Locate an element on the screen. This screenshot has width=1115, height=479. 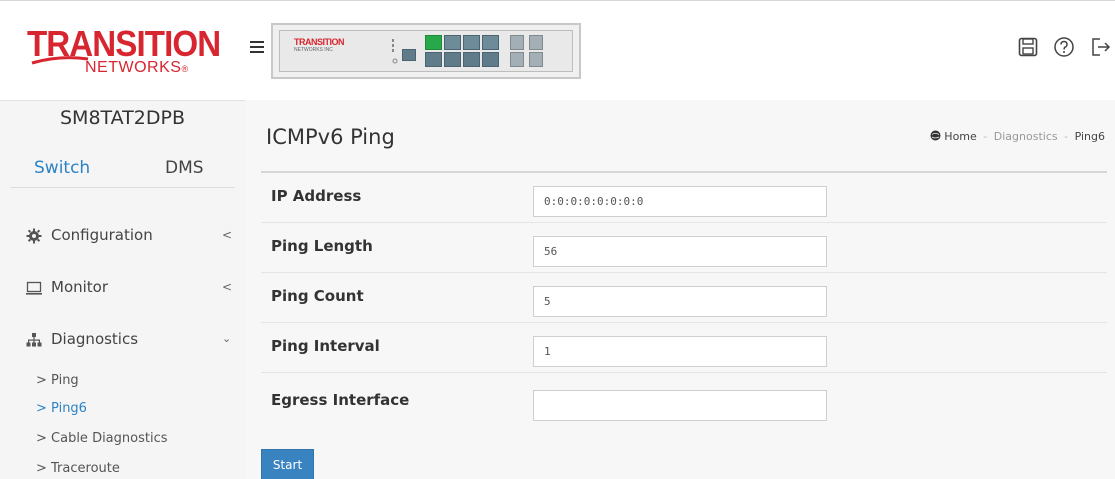
chevron-down-icon: ⌄ is located at coordinates (227, 338).